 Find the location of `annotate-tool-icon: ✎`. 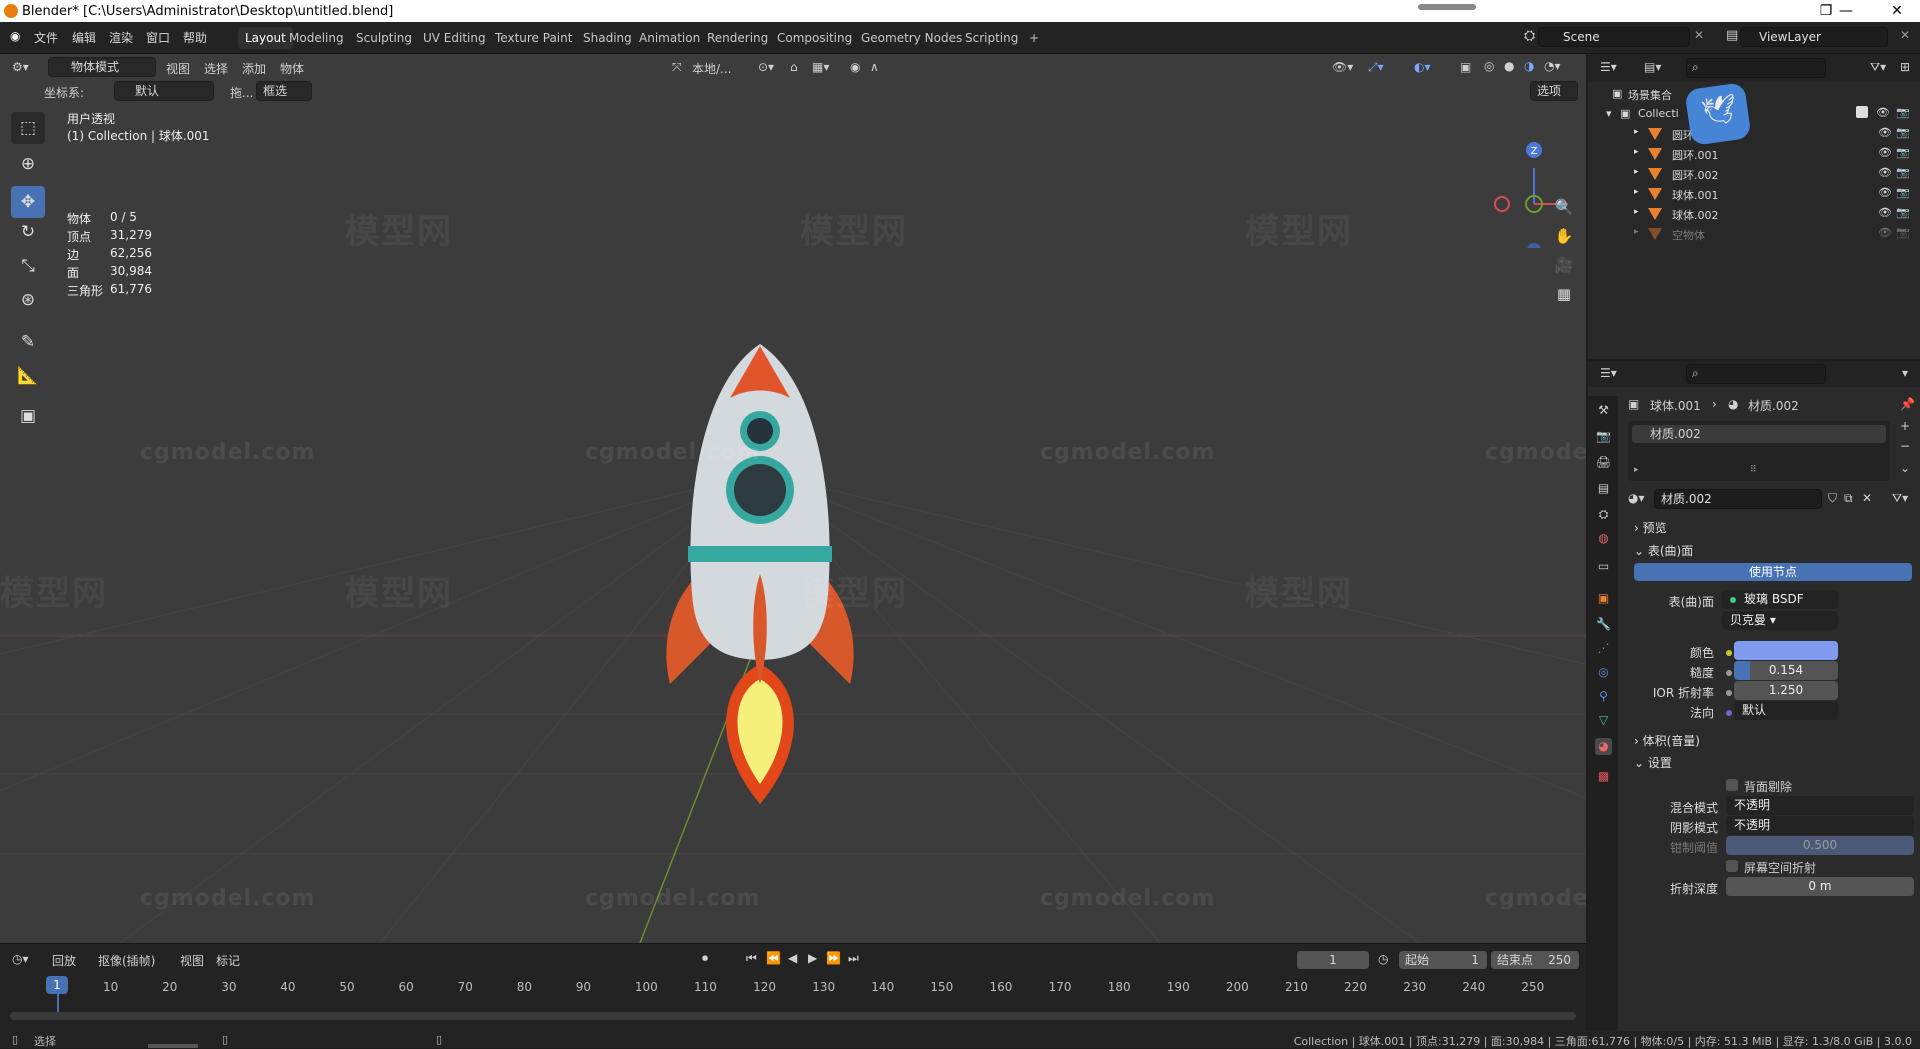

annotate-tool-icon: ✎ is located at coordinates (28, 342).